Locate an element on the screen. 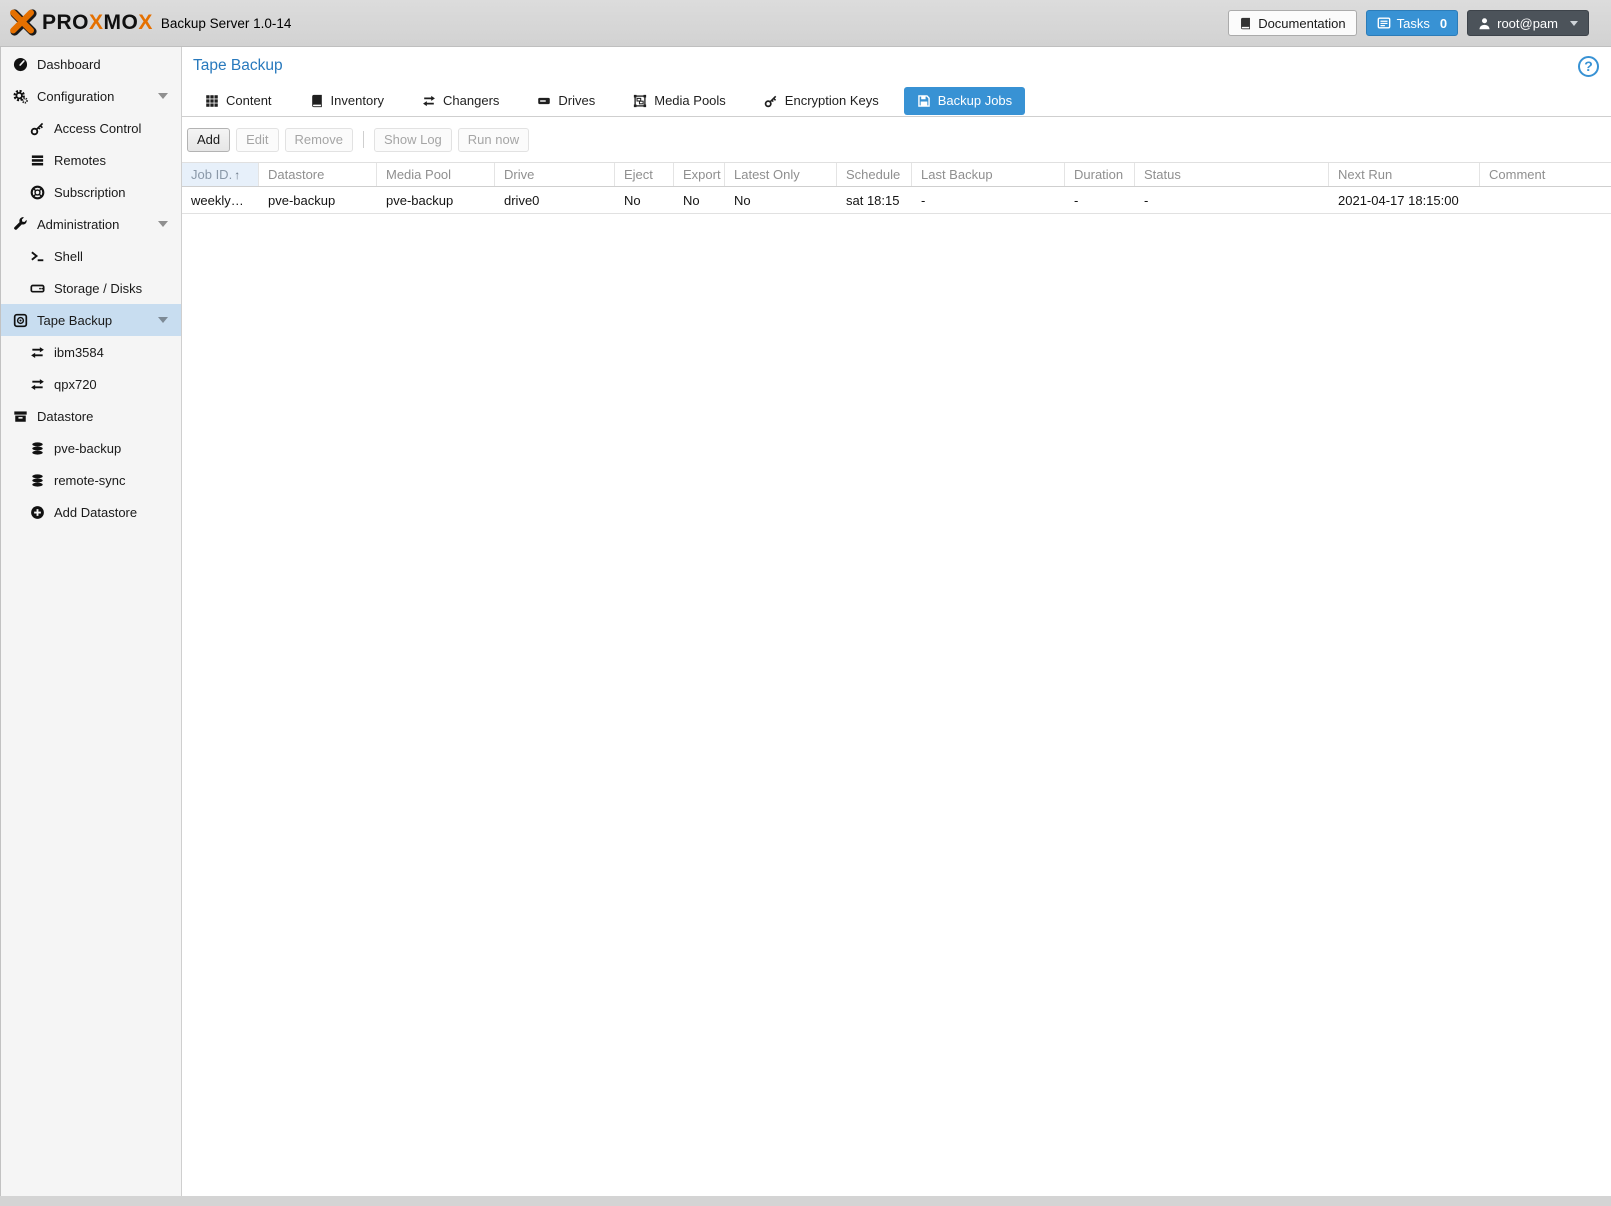 Image resolution: width=1611 pixels, height=1206 pixels. save-icon is located at coordinates (923, 100).